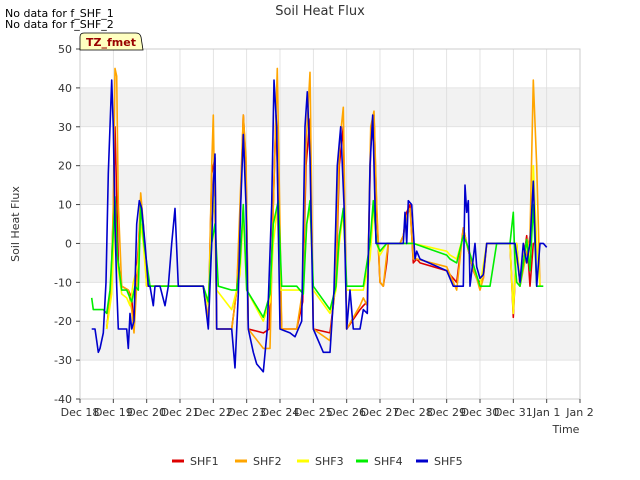  I want to click on chart-title: Soil Heat Flux, so click(320, 11).